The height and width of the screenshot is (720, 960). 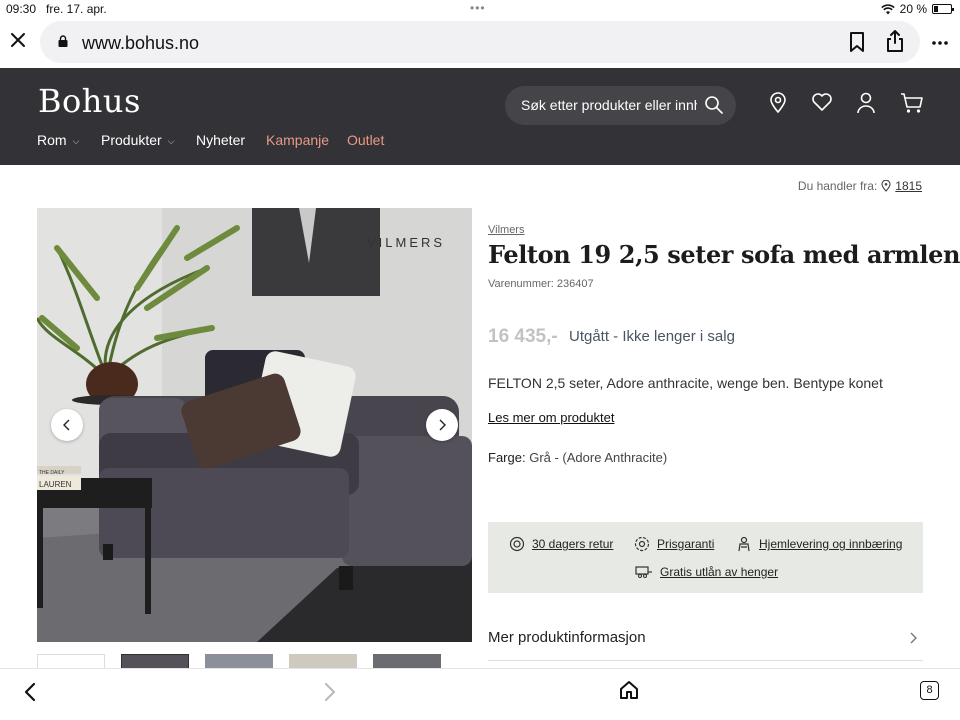 What do you see at coordinates (609, 105) in the screenshot?
I see `search-placeholder: Søk etter produkter eller innhold` at bounding box center [609, 105].